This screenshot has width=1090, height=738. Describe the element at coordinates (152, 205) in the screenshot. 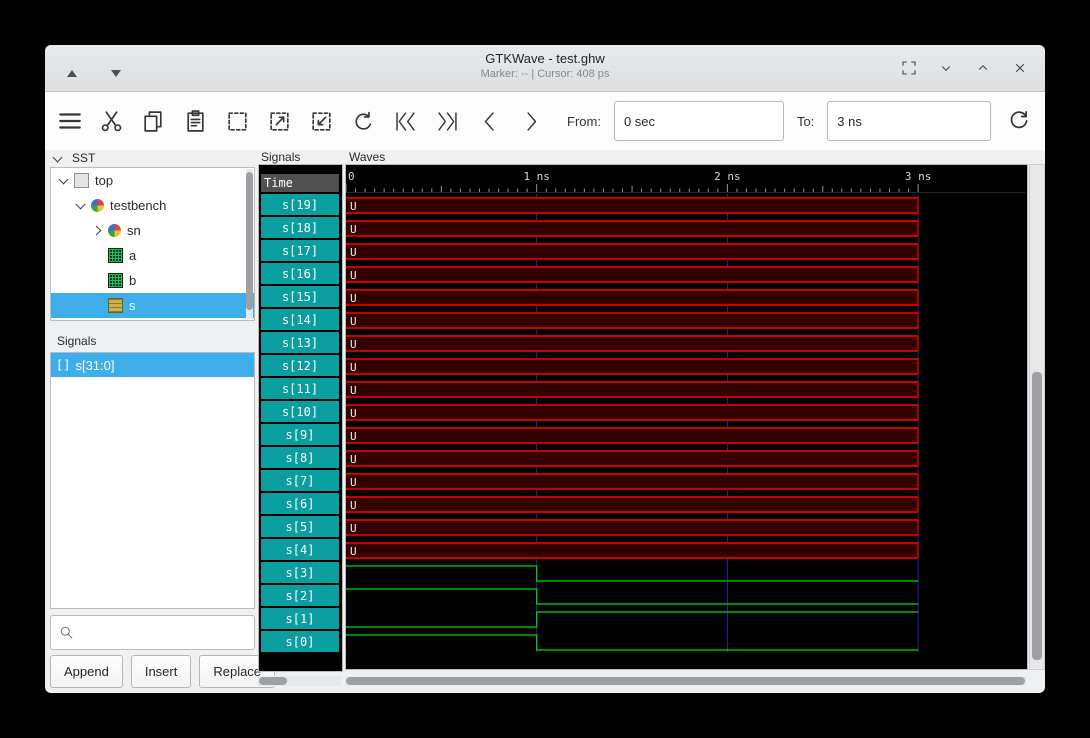

I see `tree-item-testbench: testbench` at that location.